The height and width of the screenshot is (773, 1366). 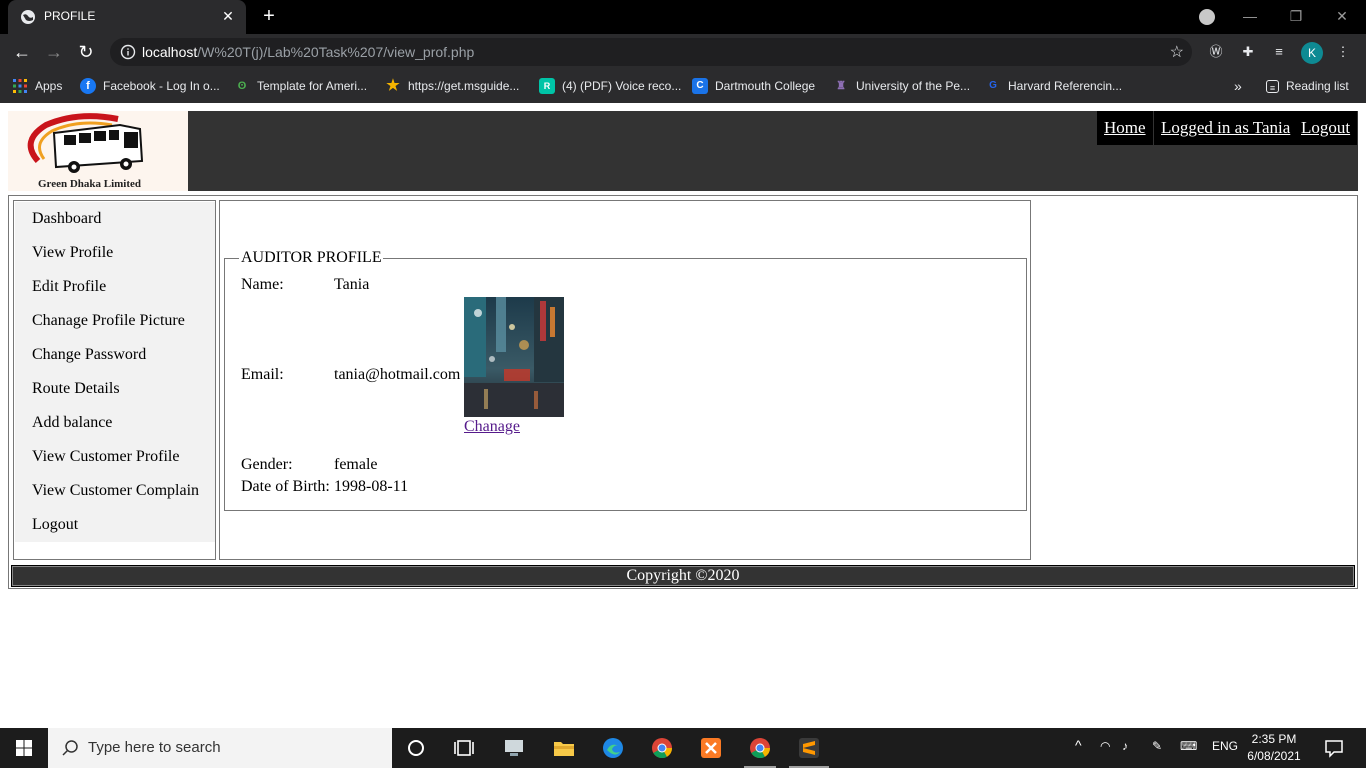 What do you see at coordinates (1125, 128) in the screenshot?
I see `nav-home-link: Home` at bounding box center [1125, 128].